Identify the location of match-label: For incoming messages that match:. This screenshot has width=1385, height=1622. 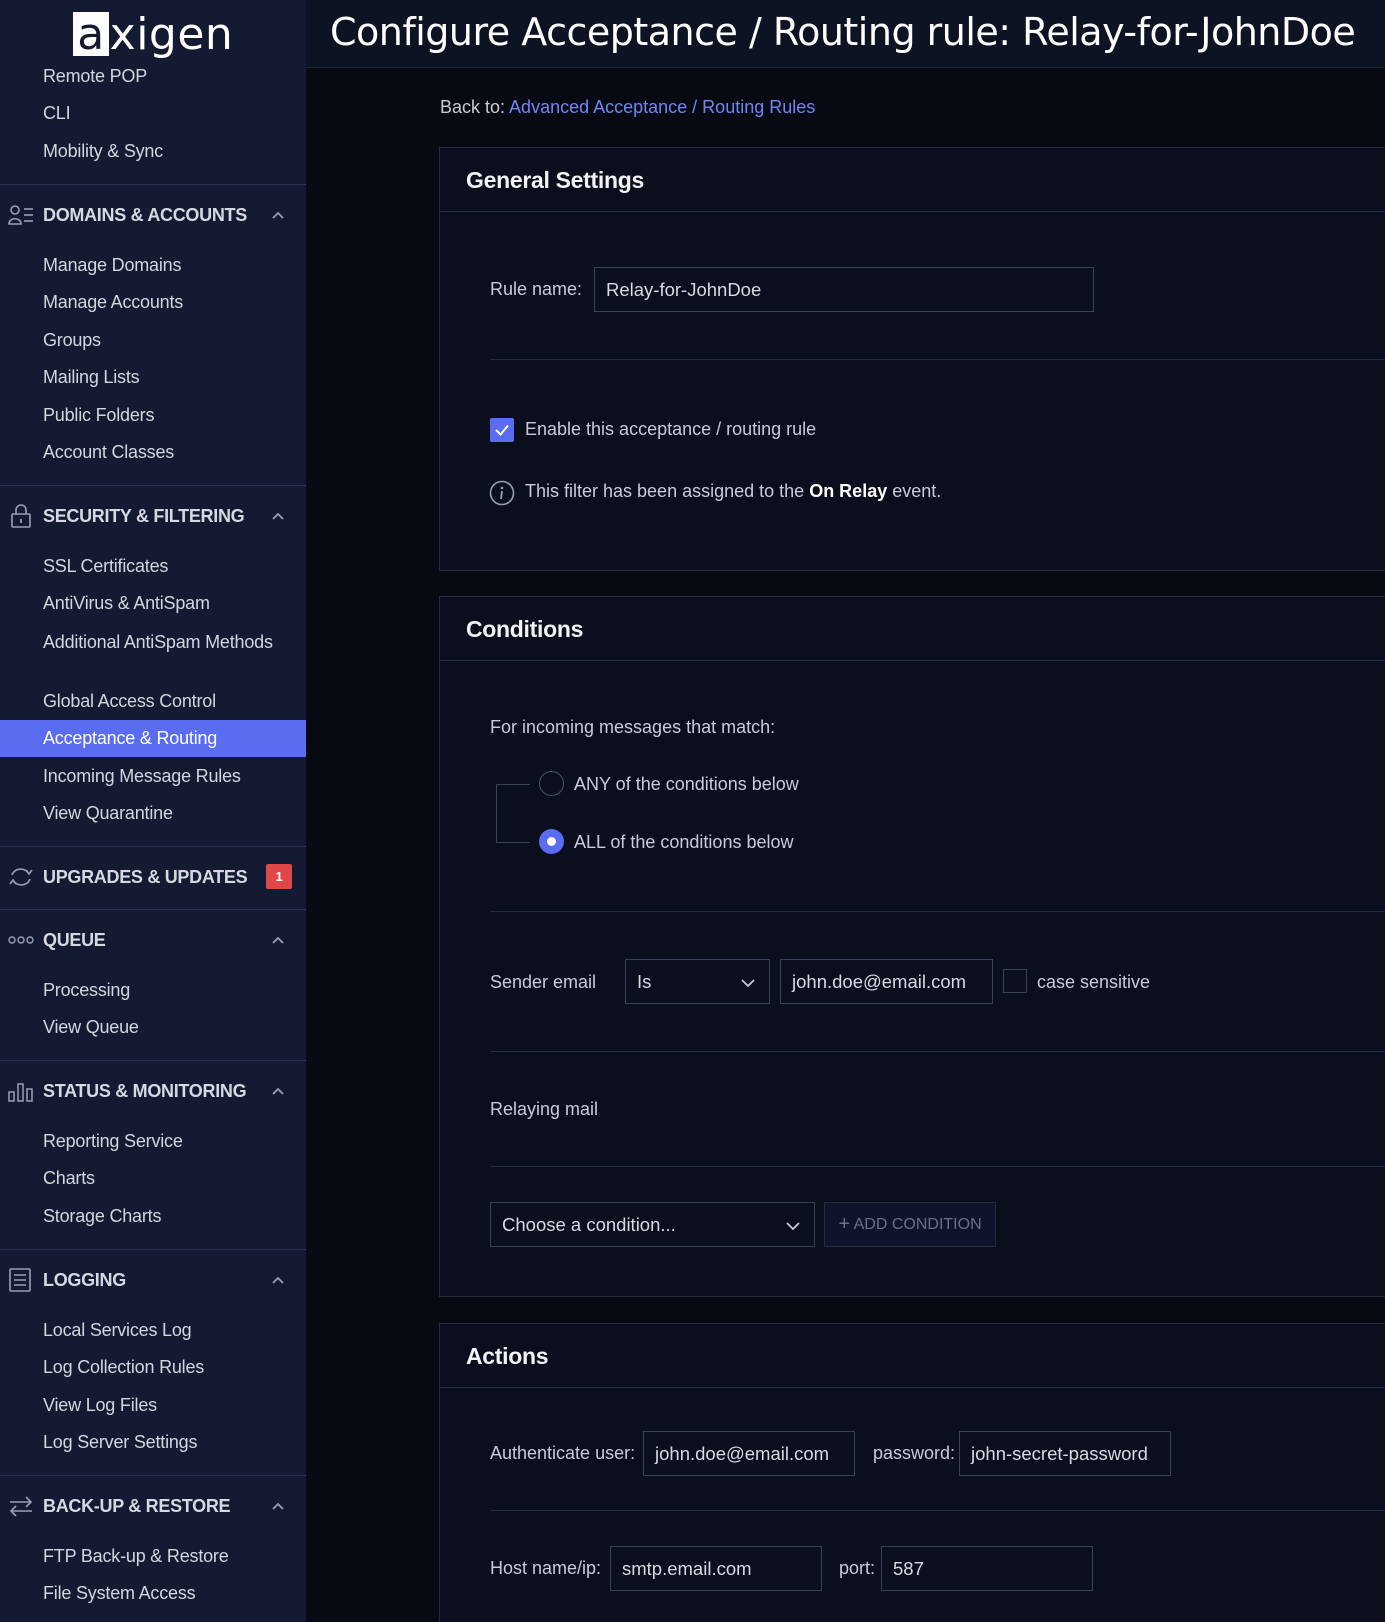
(633, 727).